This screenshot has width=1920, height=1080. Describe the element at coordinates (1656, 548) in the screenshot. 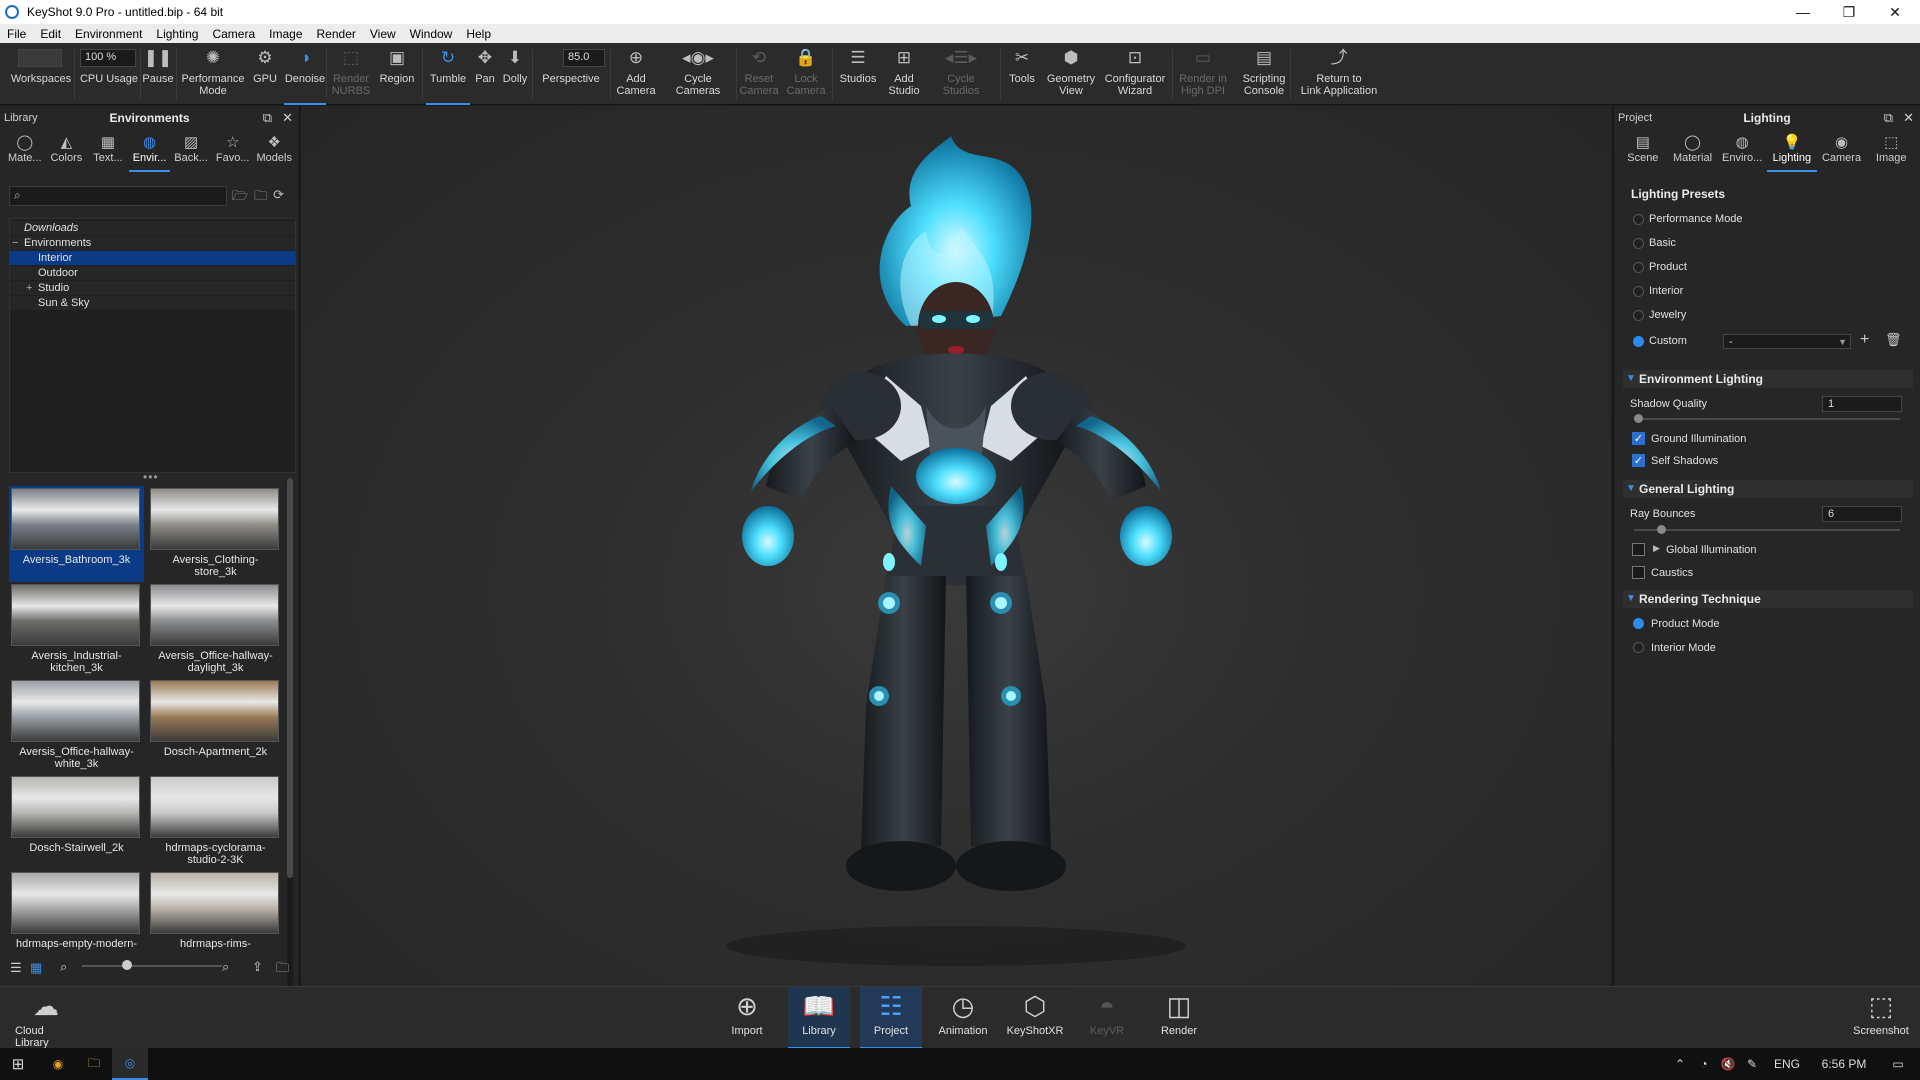

I see `expand-arrow-icon: ▶` at that location.